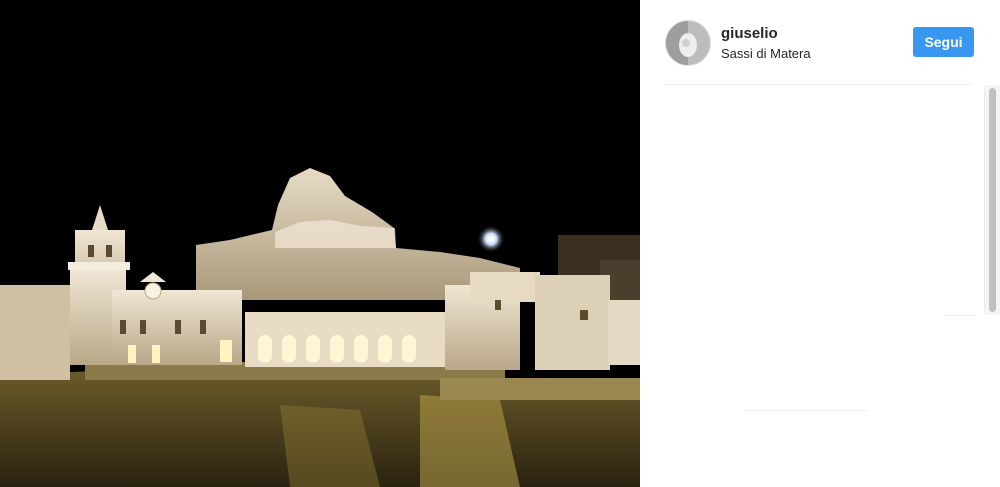 The height and width of the screenshot is (487, 1000). Describe the element at coordinates (749, 33) in the screenshot. I see `username: giuselio` at that location.